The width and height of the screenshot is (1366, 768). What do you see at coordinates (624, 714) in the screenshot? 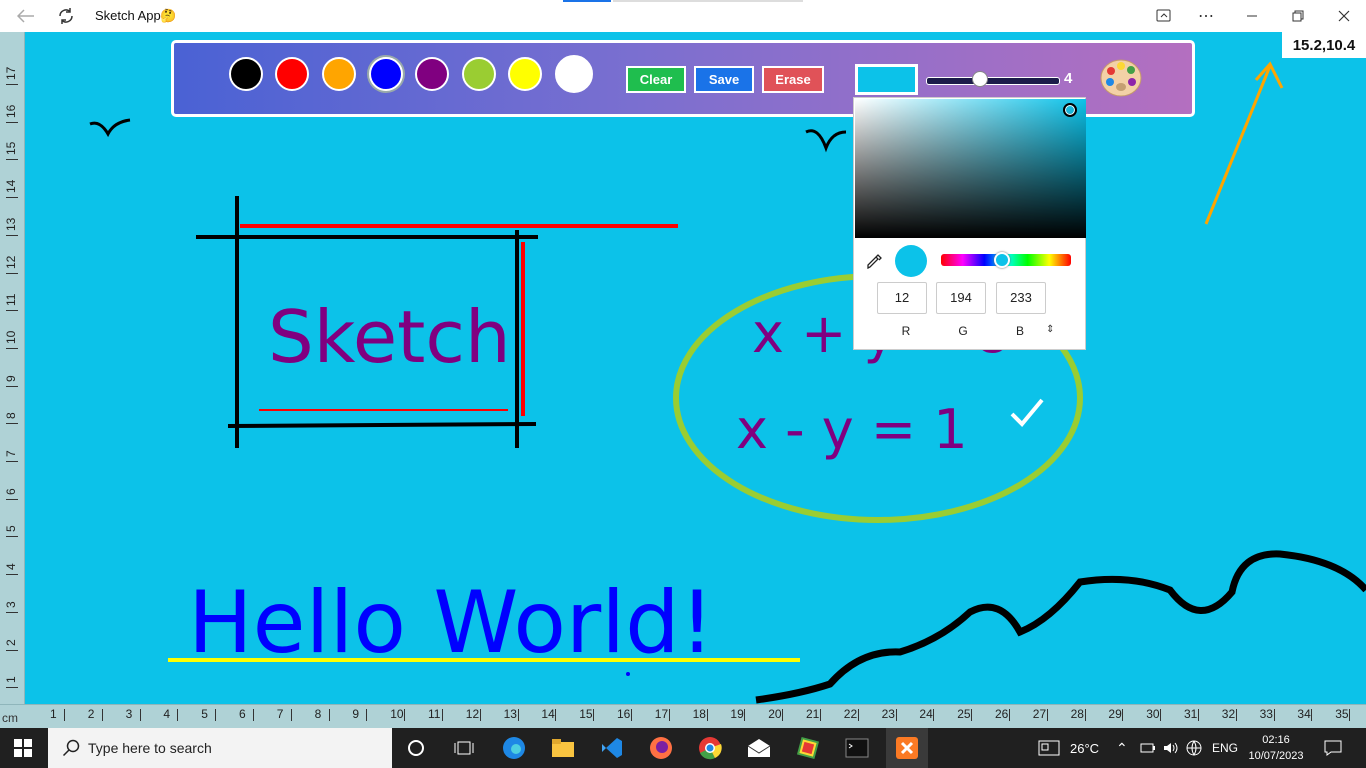
I see `ruler-h-label: 16` at bounding box center [624, 714].